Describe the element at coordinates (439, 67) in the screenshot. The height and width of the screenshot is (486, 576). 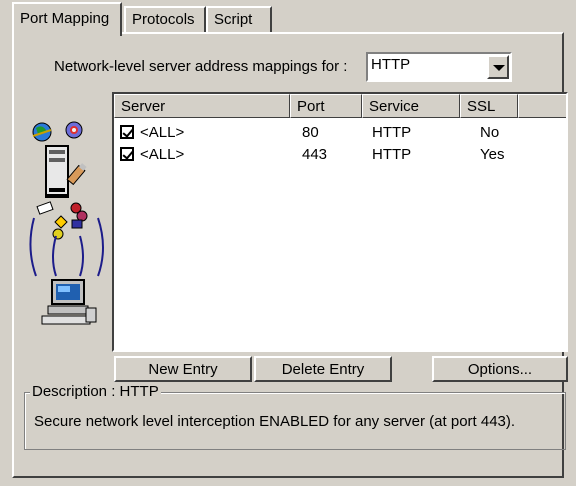
I see `protocol-select: HTTP` at that location.